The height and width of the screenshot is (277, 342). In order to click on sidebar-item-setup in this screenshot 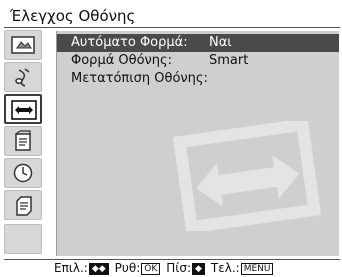, I will do `click(23, 141)`.